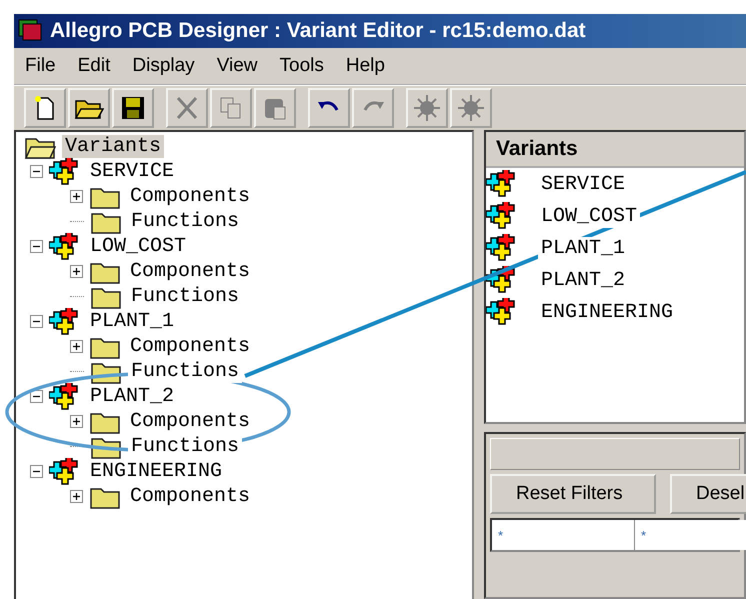 The width and height of the screenshot is (746, 599). I want to click on tree-root-label: Variants, so click(113, 146).